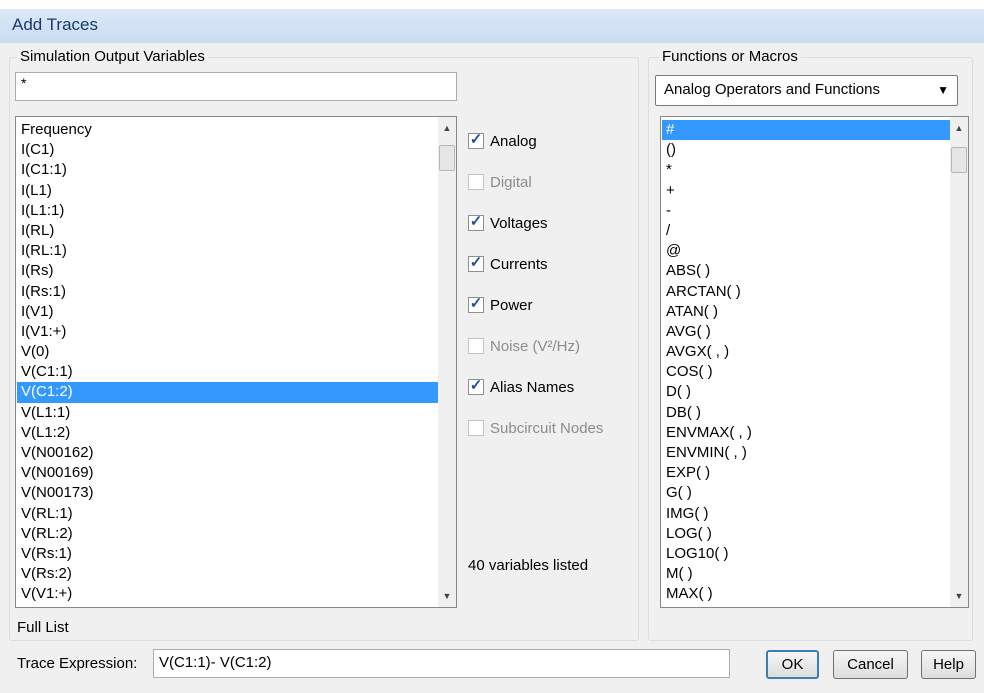 Image resolution: width=984 pixels, height=693 pixels. Describe the element at coordinates (227, 554) in the screenshot. I see `variable-list-item: V(Rs:1)` at that location.